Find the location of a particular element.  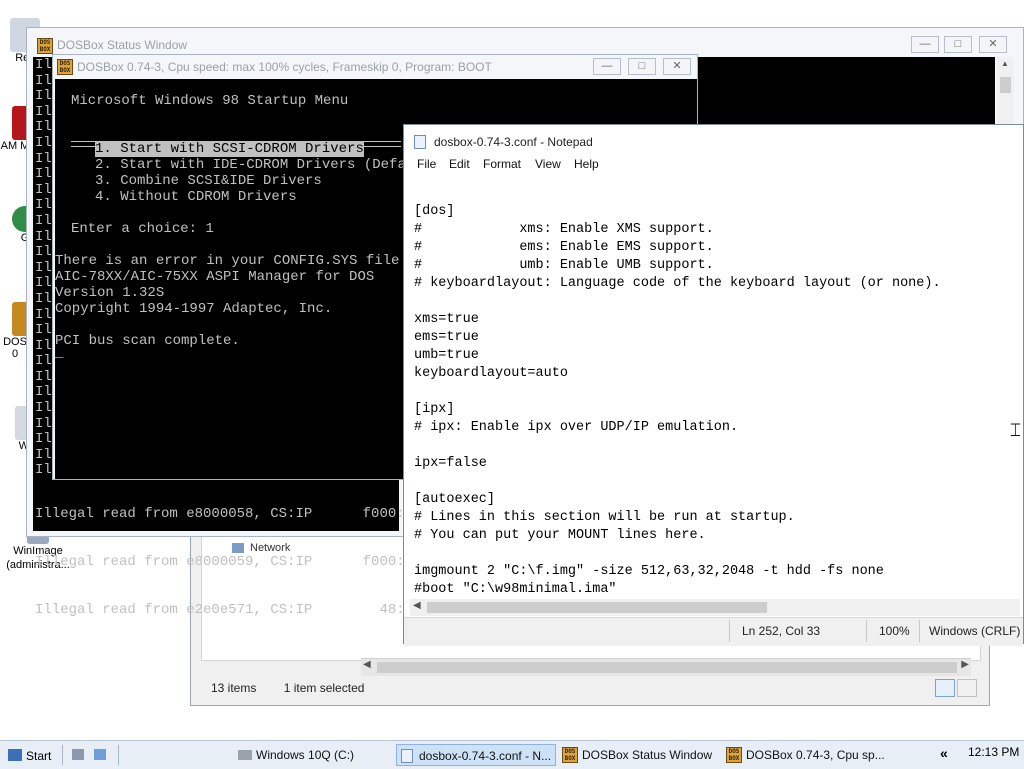

start-label: Start is located at coordinates (39, 756).